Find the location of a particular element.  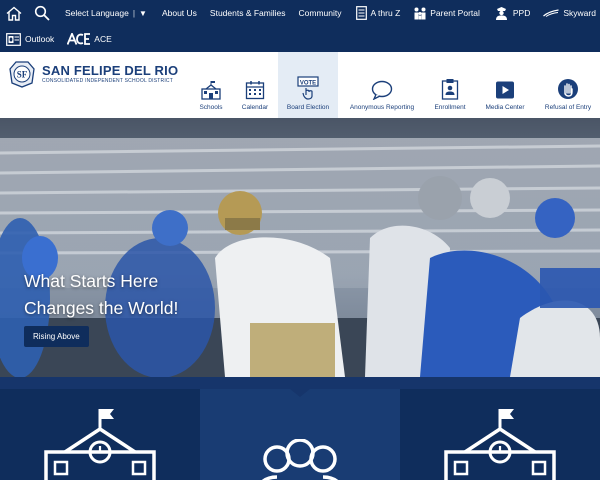

family-icon is located at coordinates (420, 13).